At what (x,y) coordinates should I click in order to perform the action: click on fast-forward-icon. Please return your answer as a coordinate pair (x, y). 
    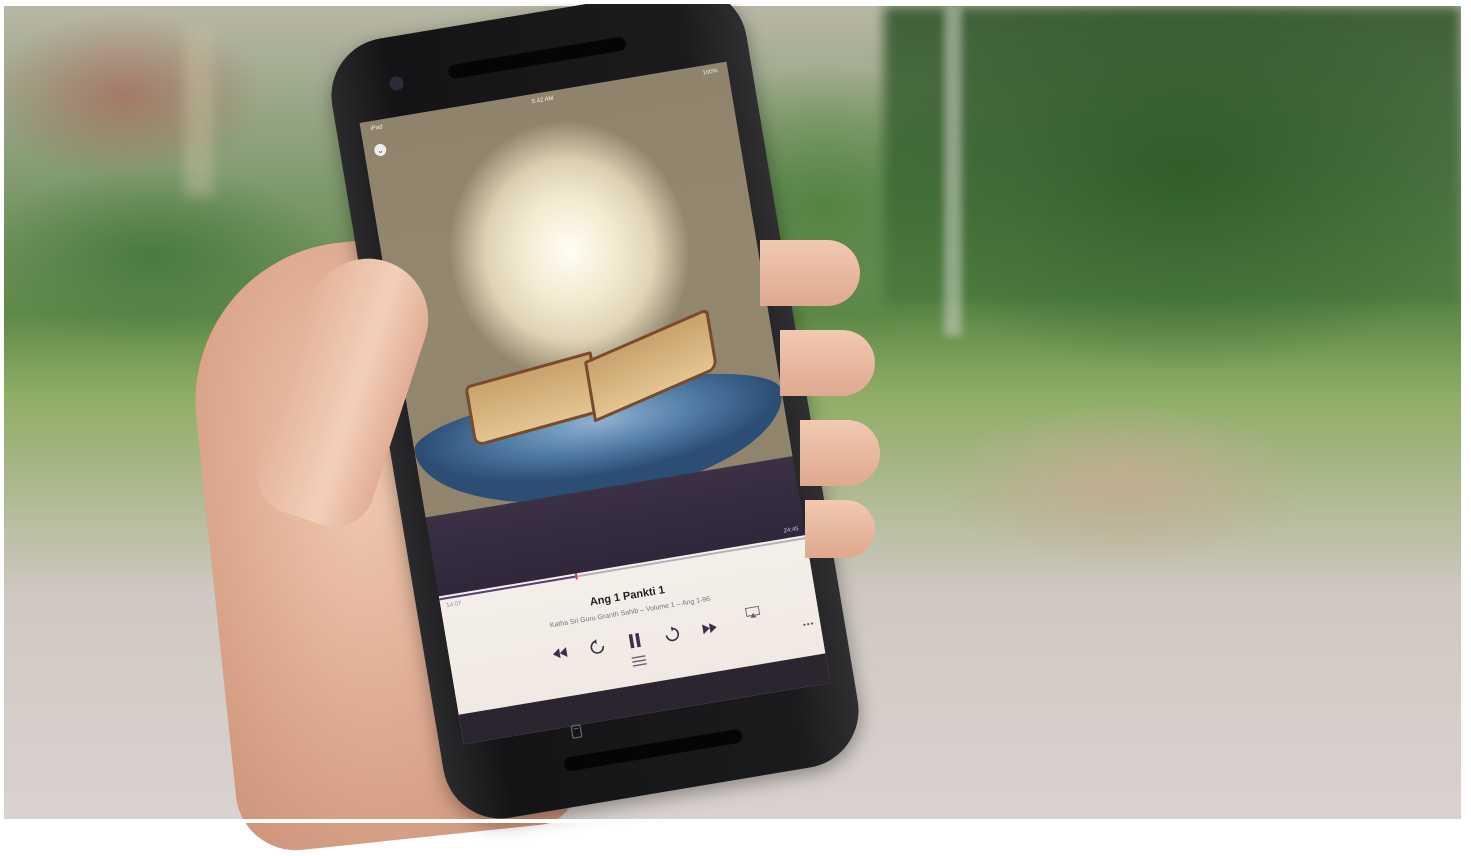
    Looking at the image, I should click on (710, 628).